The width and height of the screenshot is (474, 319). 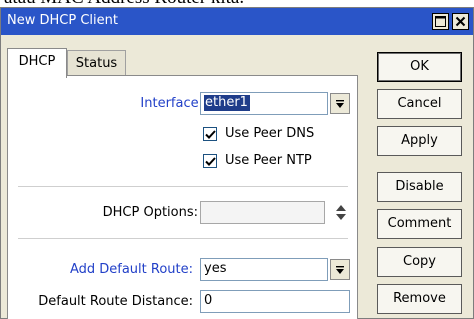 I want to click on add-default-route-dropdown-button, so click(x=340, y=269).